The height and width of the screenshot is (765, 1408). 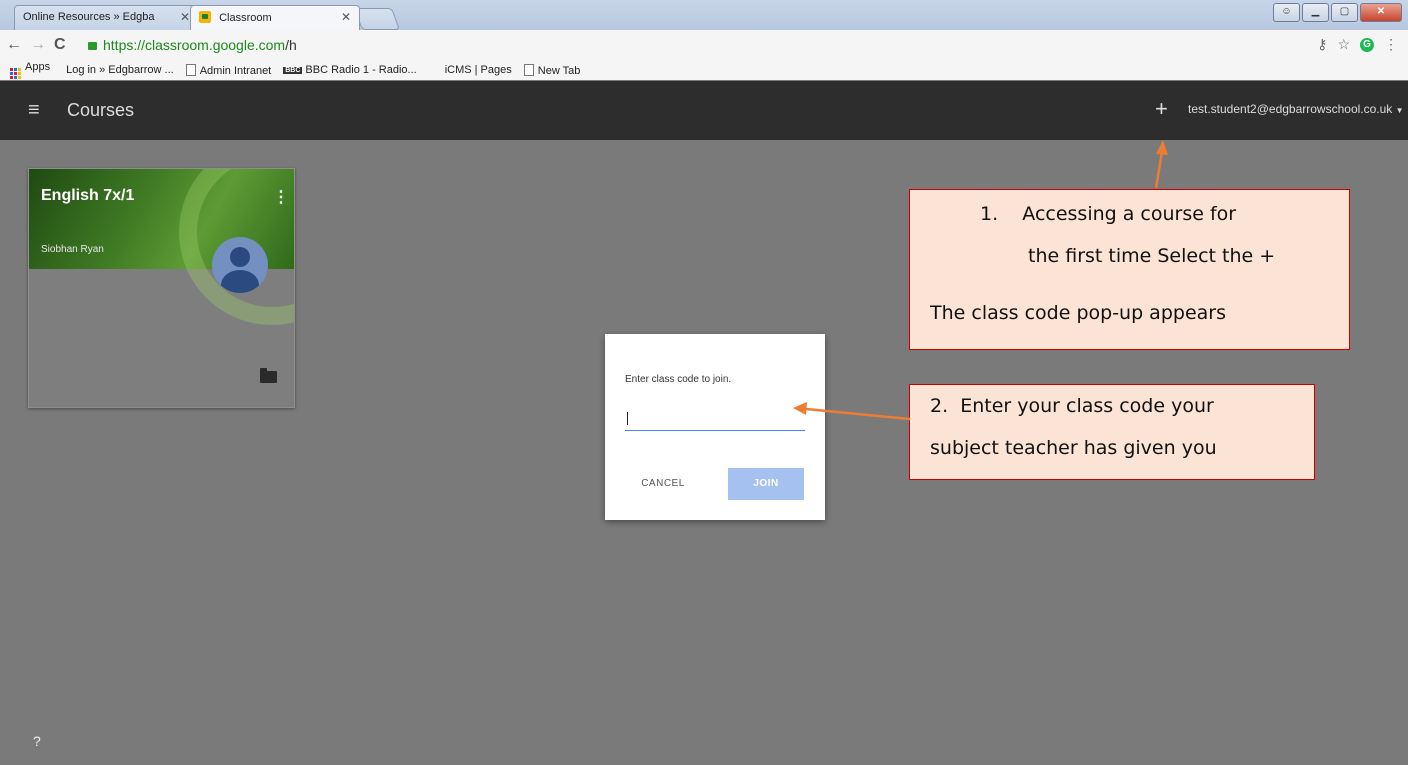 What do you see at coordinates (1286, 12) in the screenshot?
I see `user-profile-icon: ☺` at bounding box center [1286, 12].